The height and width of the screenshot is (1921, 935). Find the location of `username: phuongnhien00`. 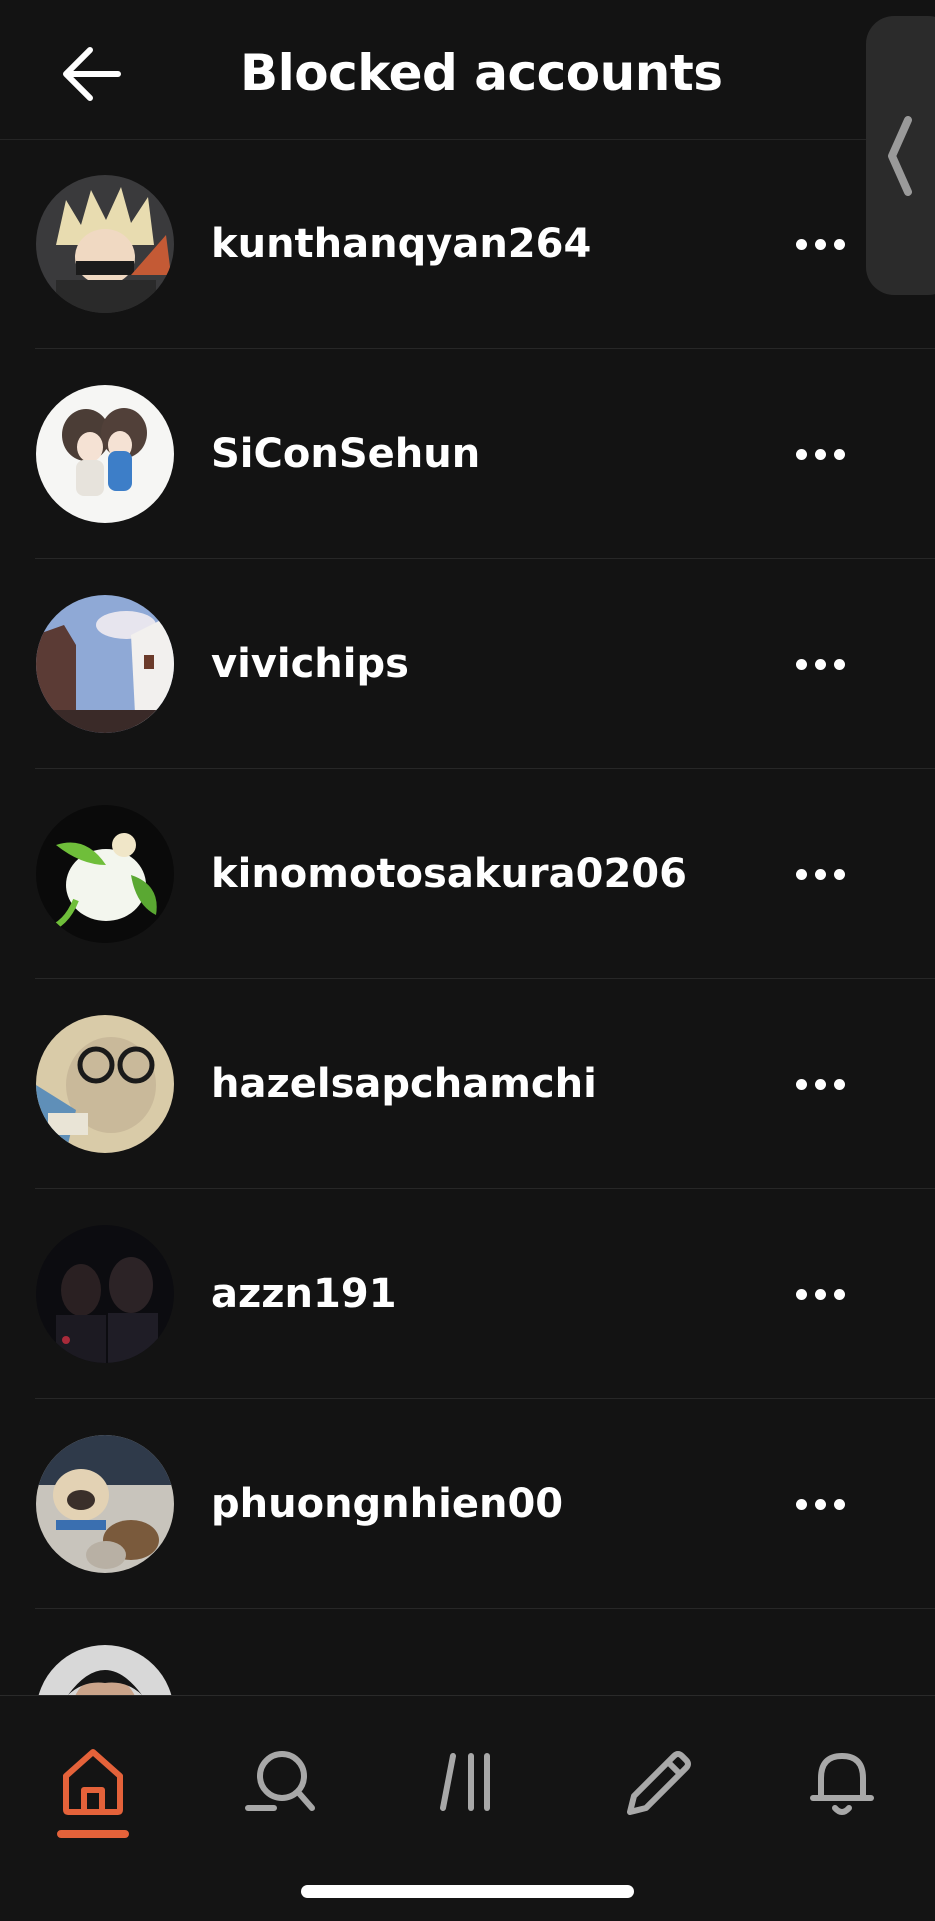

username: phuongnhien00 is located at coordinates (387, 1504).